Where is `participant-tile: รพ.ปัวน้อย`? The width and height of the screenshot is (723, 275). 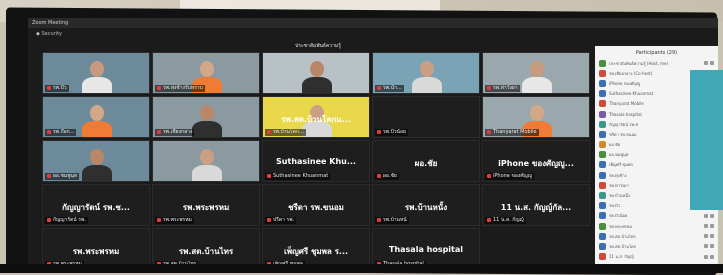
participant-tile: รพ.ปัวน้อย is located at coordinates (426, 117).